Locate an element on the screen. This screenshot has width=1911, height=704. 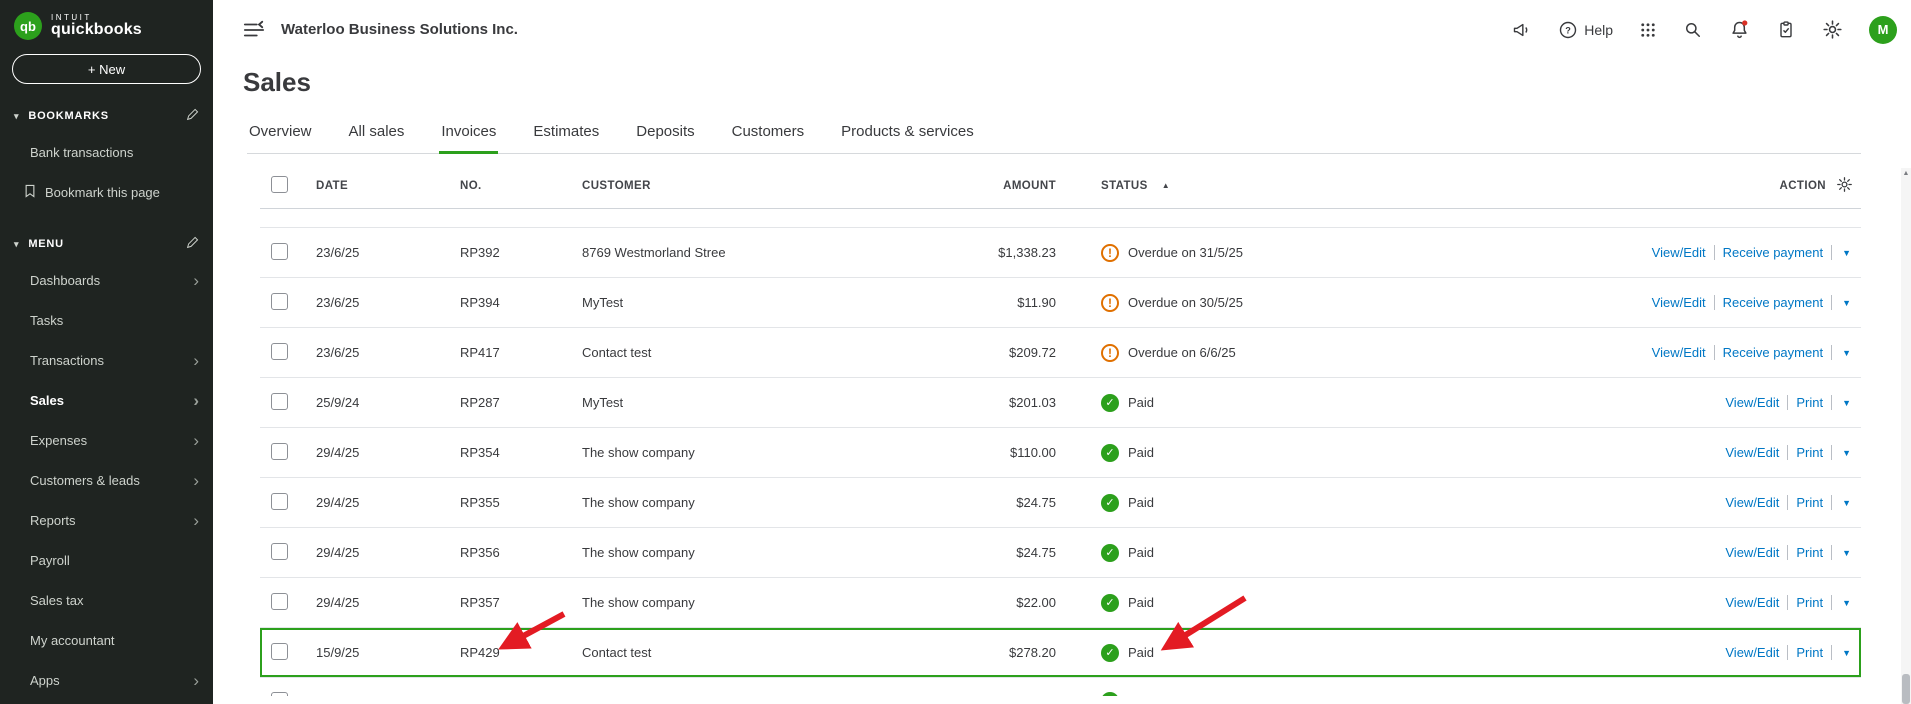
megaphone-icon is located at coordinates (1522, 30).